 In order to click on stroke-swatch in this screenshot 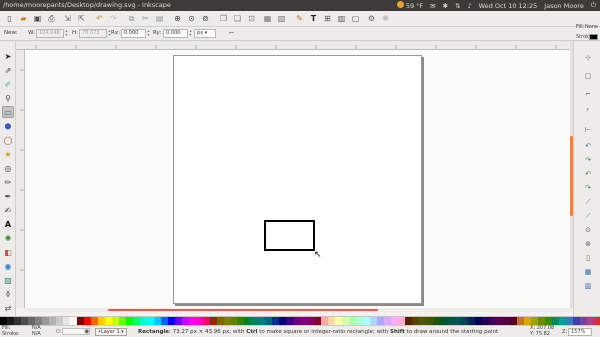, I will do `click(593, 37)`.